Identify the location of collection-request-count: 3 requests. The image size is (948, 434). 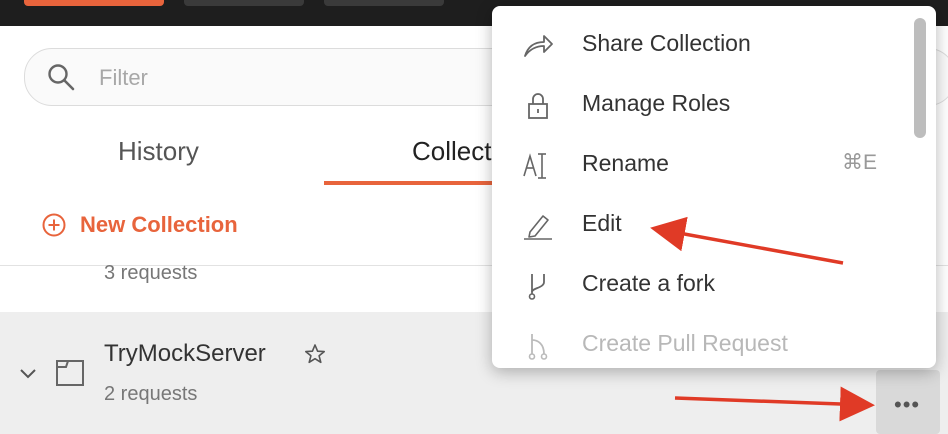
(151, 273).